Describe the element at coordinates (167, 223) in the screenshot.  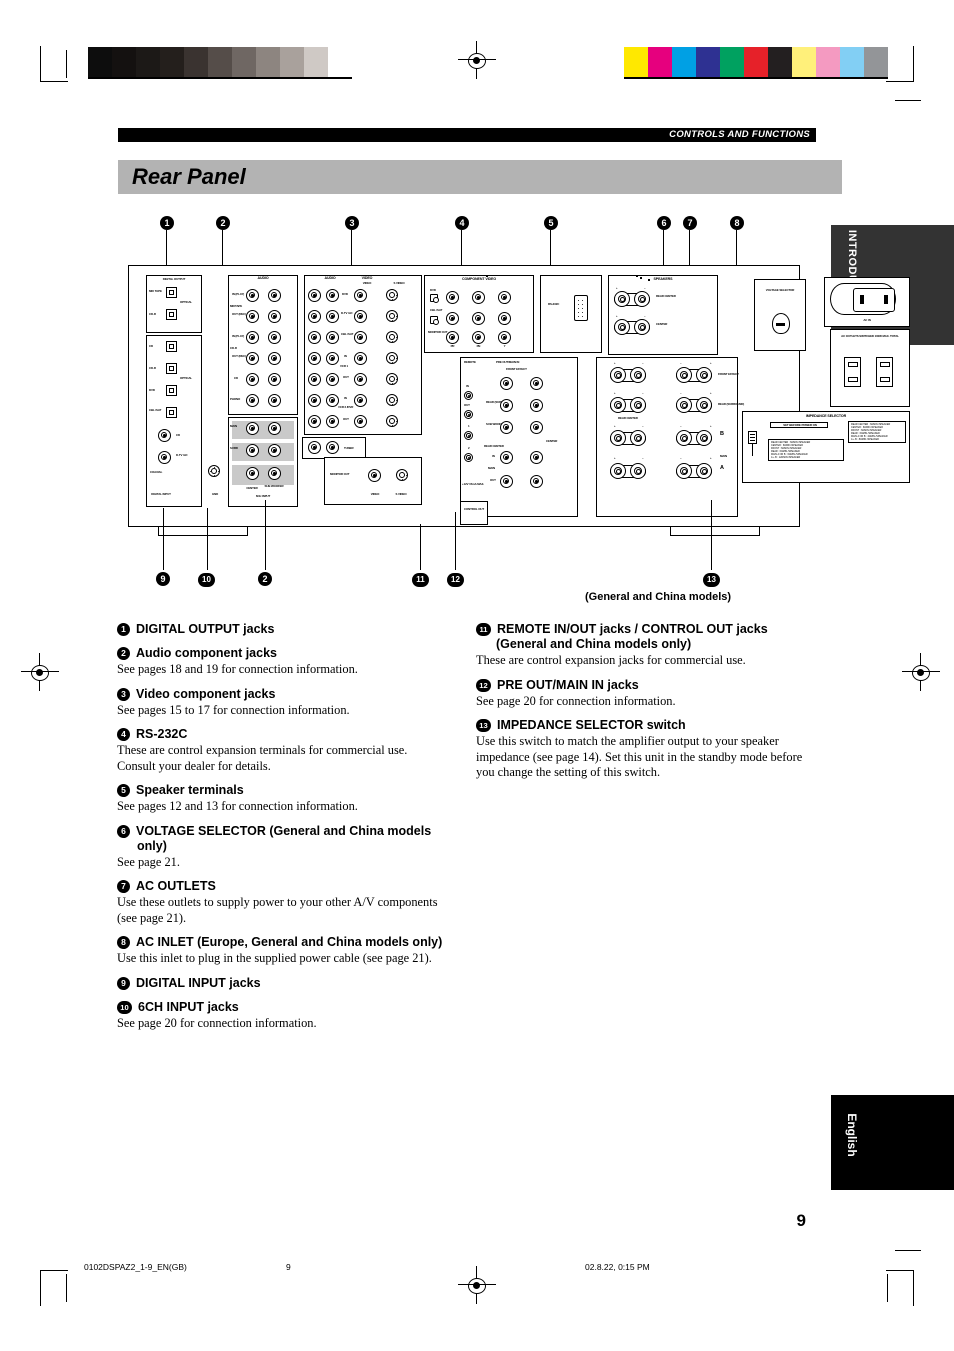
I see `callout-1: 1` at that location.